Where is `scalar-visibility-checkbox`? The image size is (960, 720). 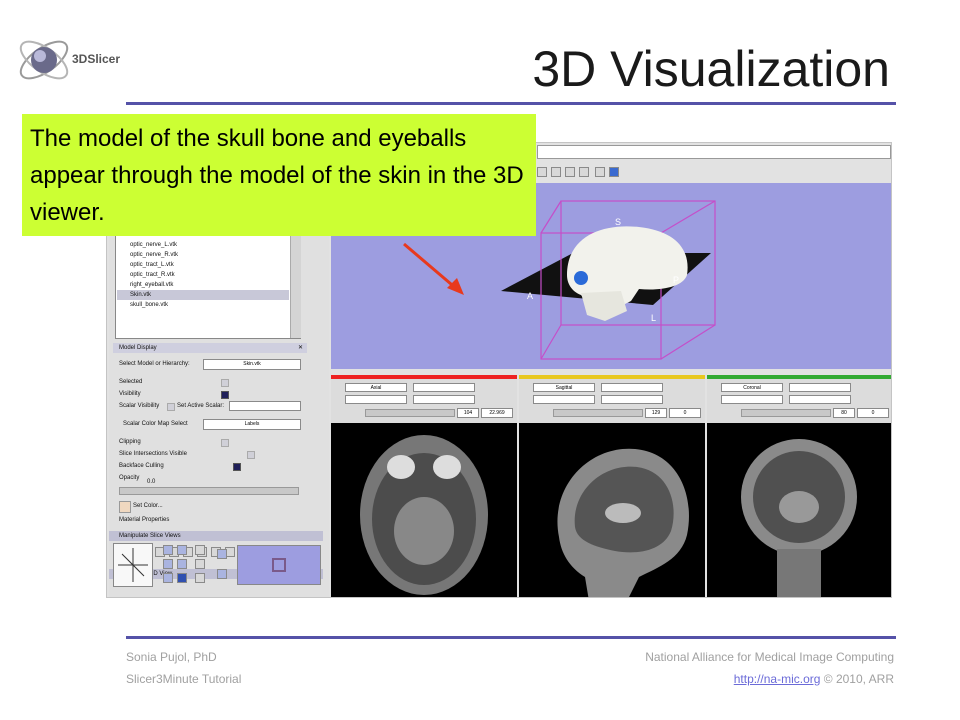 scalar-visibility-checkbox is located at coordinates (171, 407).